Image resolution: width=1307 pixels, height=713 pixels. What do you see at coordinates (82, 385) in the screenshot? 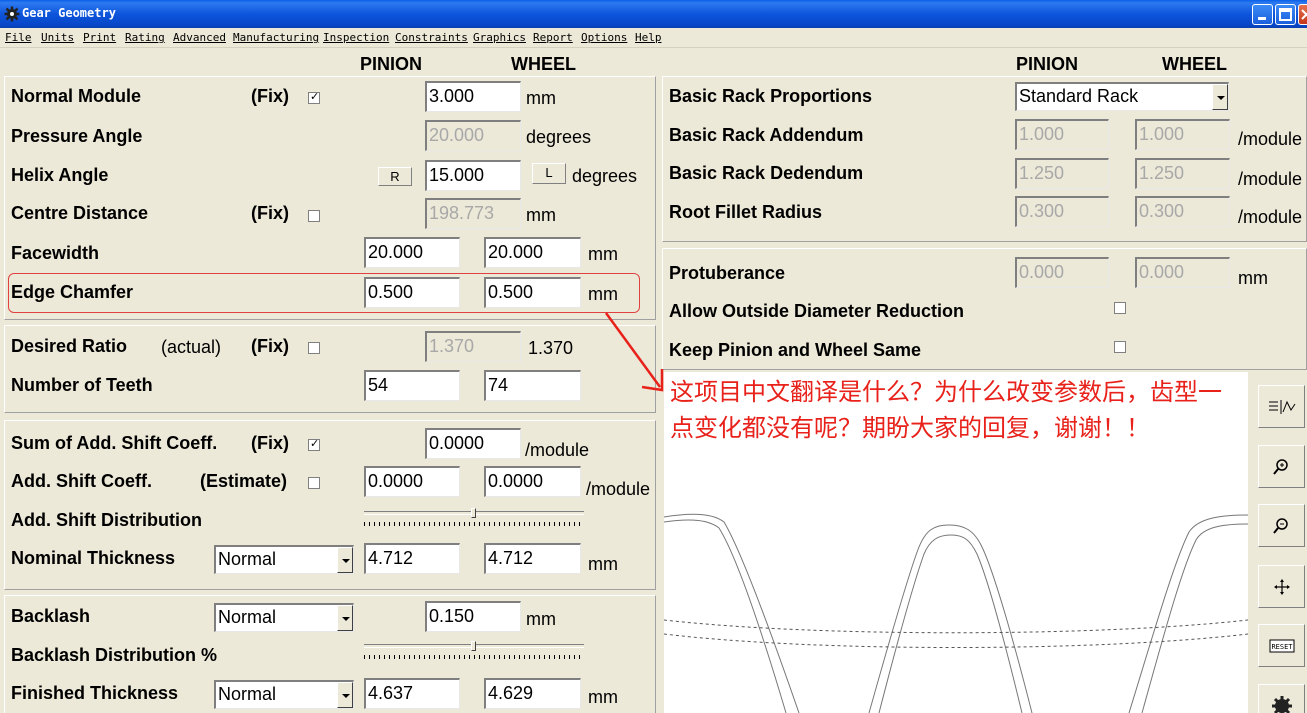
I see `number-of-teeth-label: Number of Teeth` at bounding box center [82, 385].